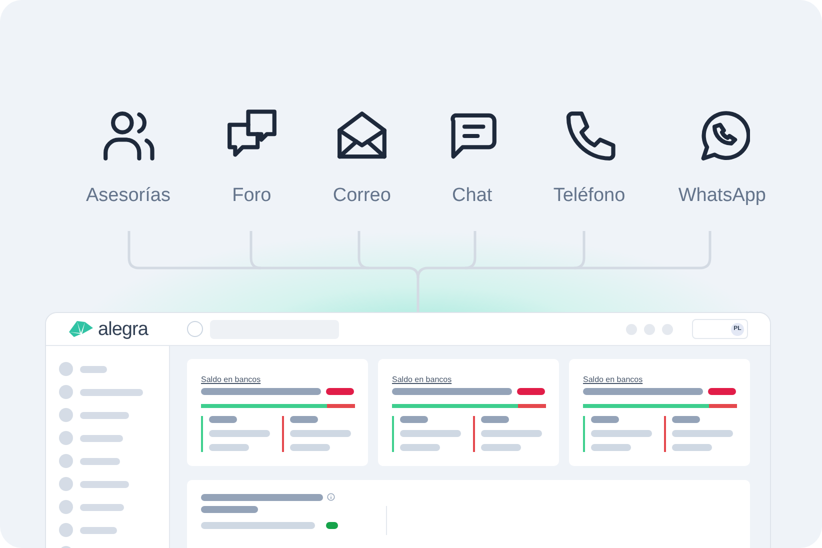 The height and width of the screenshot is (548, 822). I want to click on channel-label: Teléfono, so click(589, 195).